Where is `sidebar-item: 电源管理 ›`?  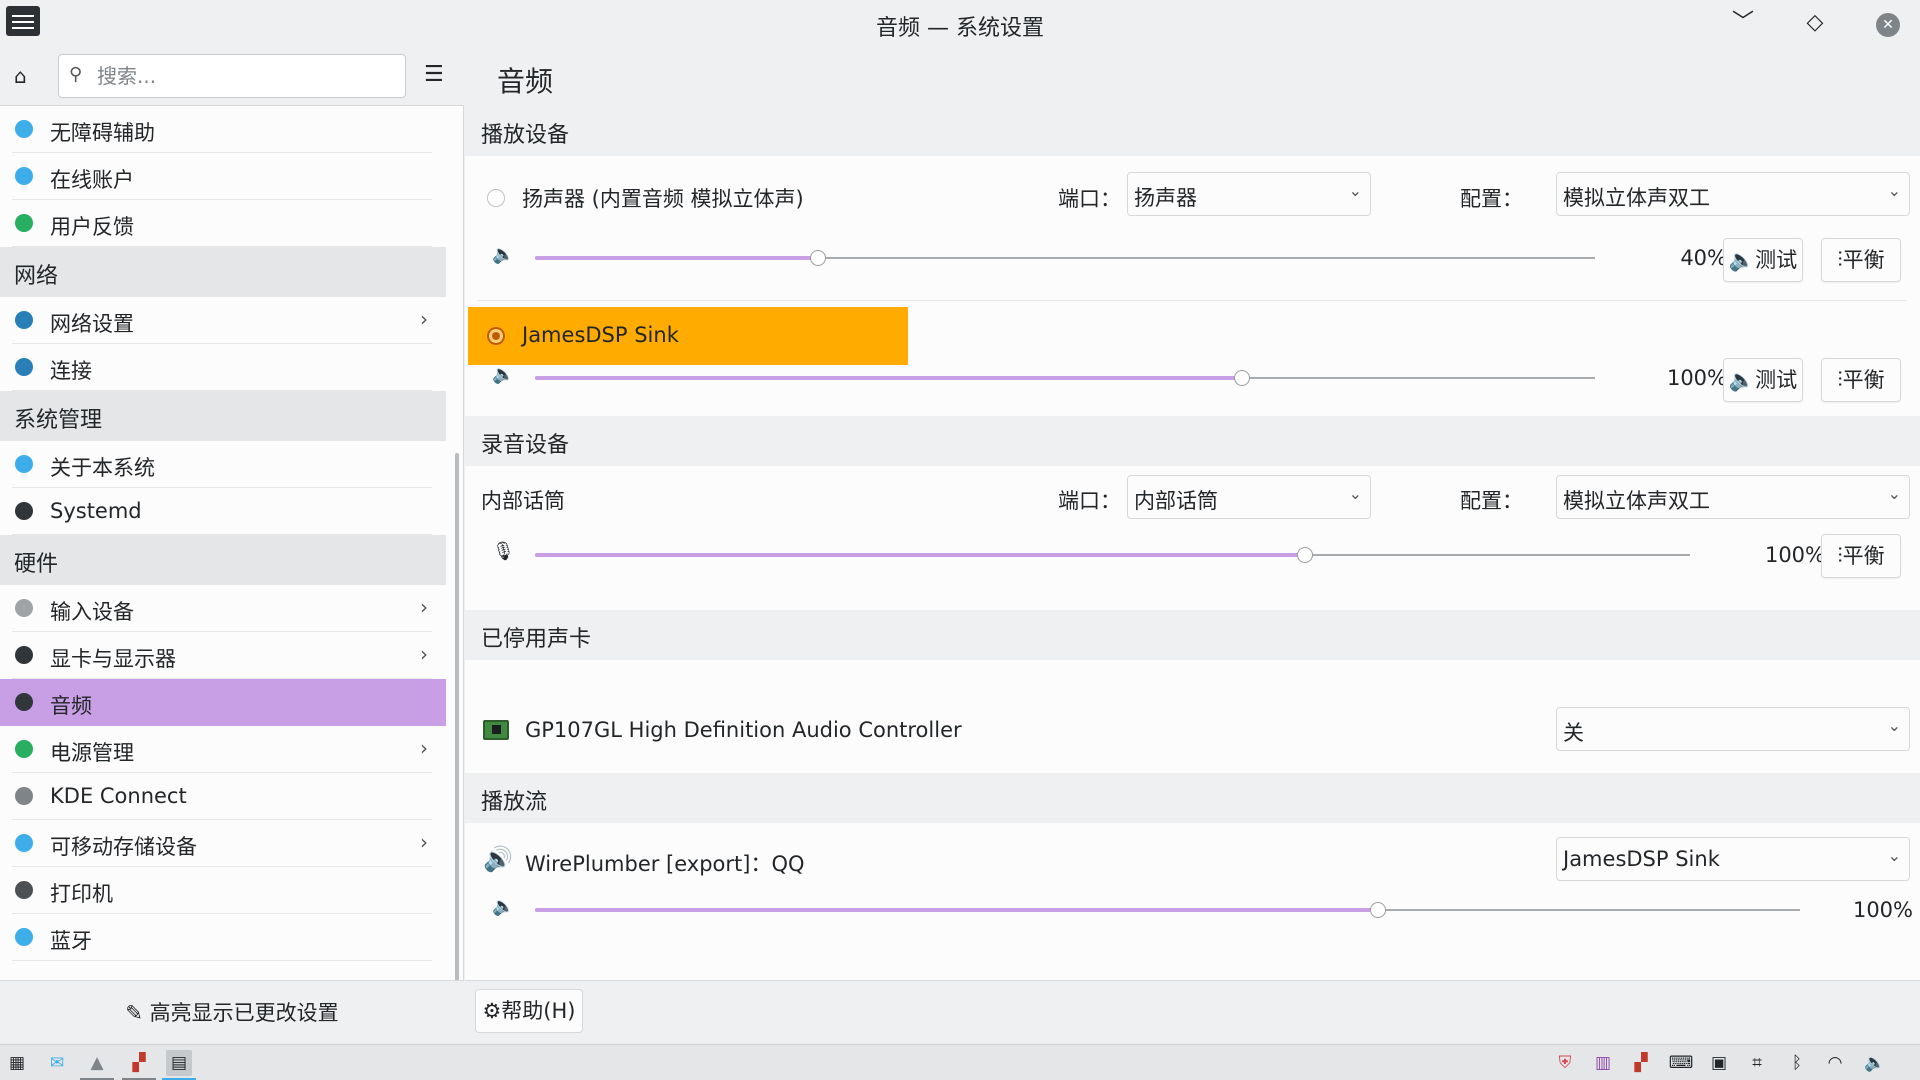
sidebar-item: 电源管理 › is located at coordinates (222, 749).